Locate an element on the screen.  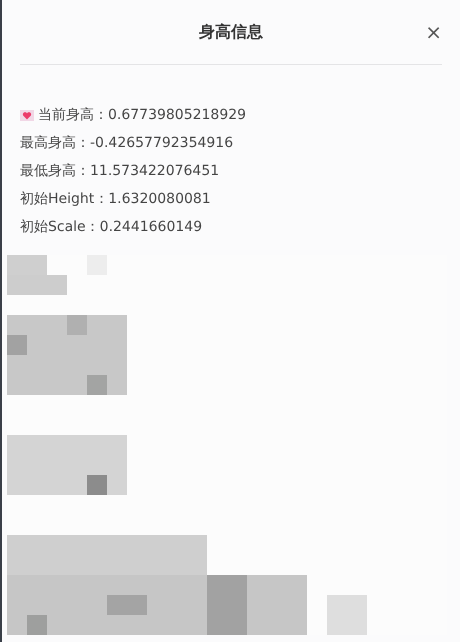
heart-icon is located at coordinates (27, 115).